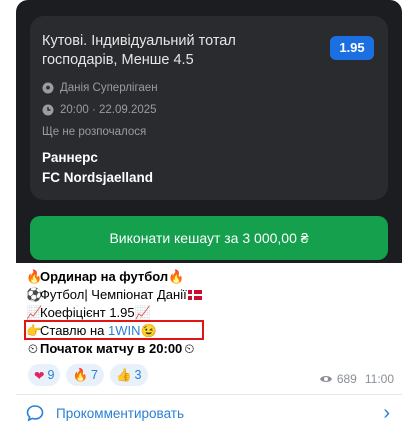 This screenshot has width=419, height=443. I want to click on reaction-count: 3, so click(138, 375).